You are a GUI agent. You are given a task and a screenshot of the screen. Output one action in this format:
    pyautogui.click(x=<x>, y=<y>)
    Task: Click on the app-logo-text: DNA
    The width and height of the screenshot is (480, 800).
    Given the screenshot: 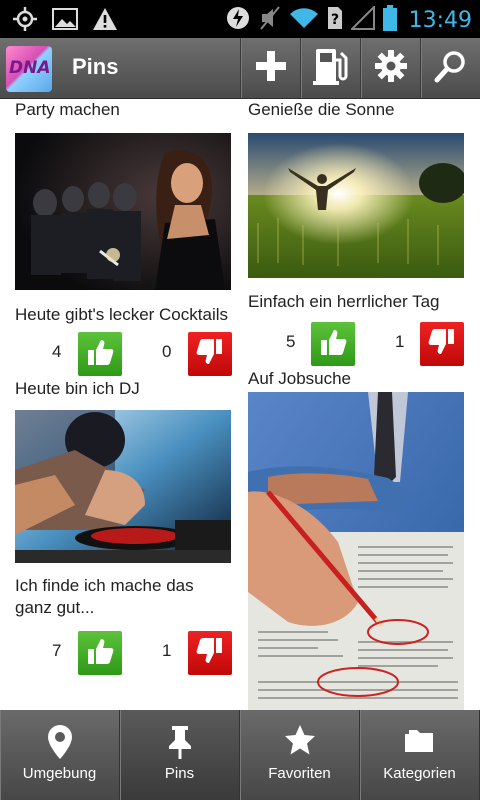 What is the action you would take?
    pyautogui.click(x=30, y=68)
    